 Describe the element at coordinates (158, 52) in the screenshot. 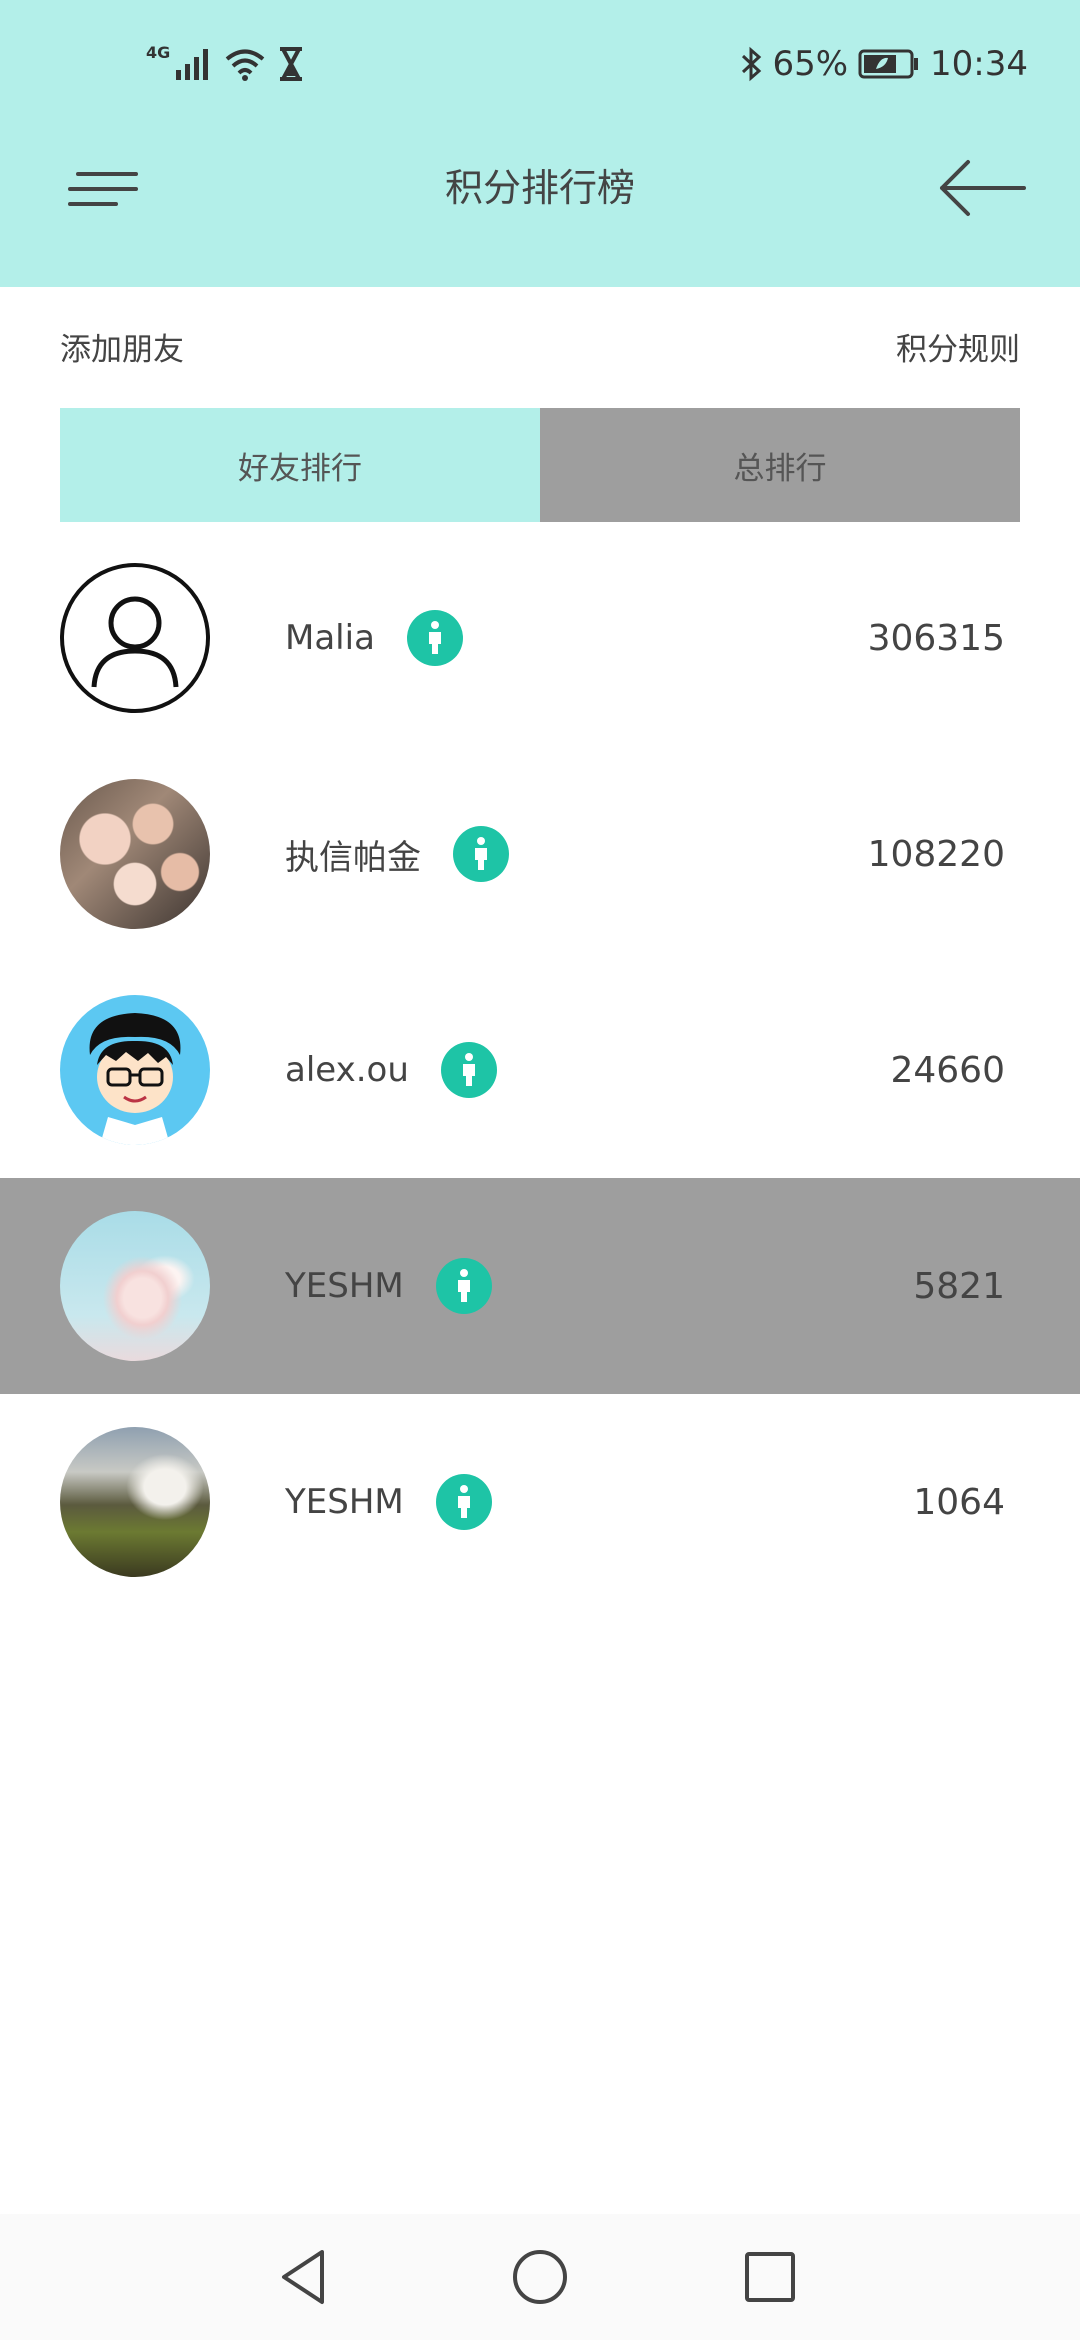

I see `network-type: 4G` at that location.